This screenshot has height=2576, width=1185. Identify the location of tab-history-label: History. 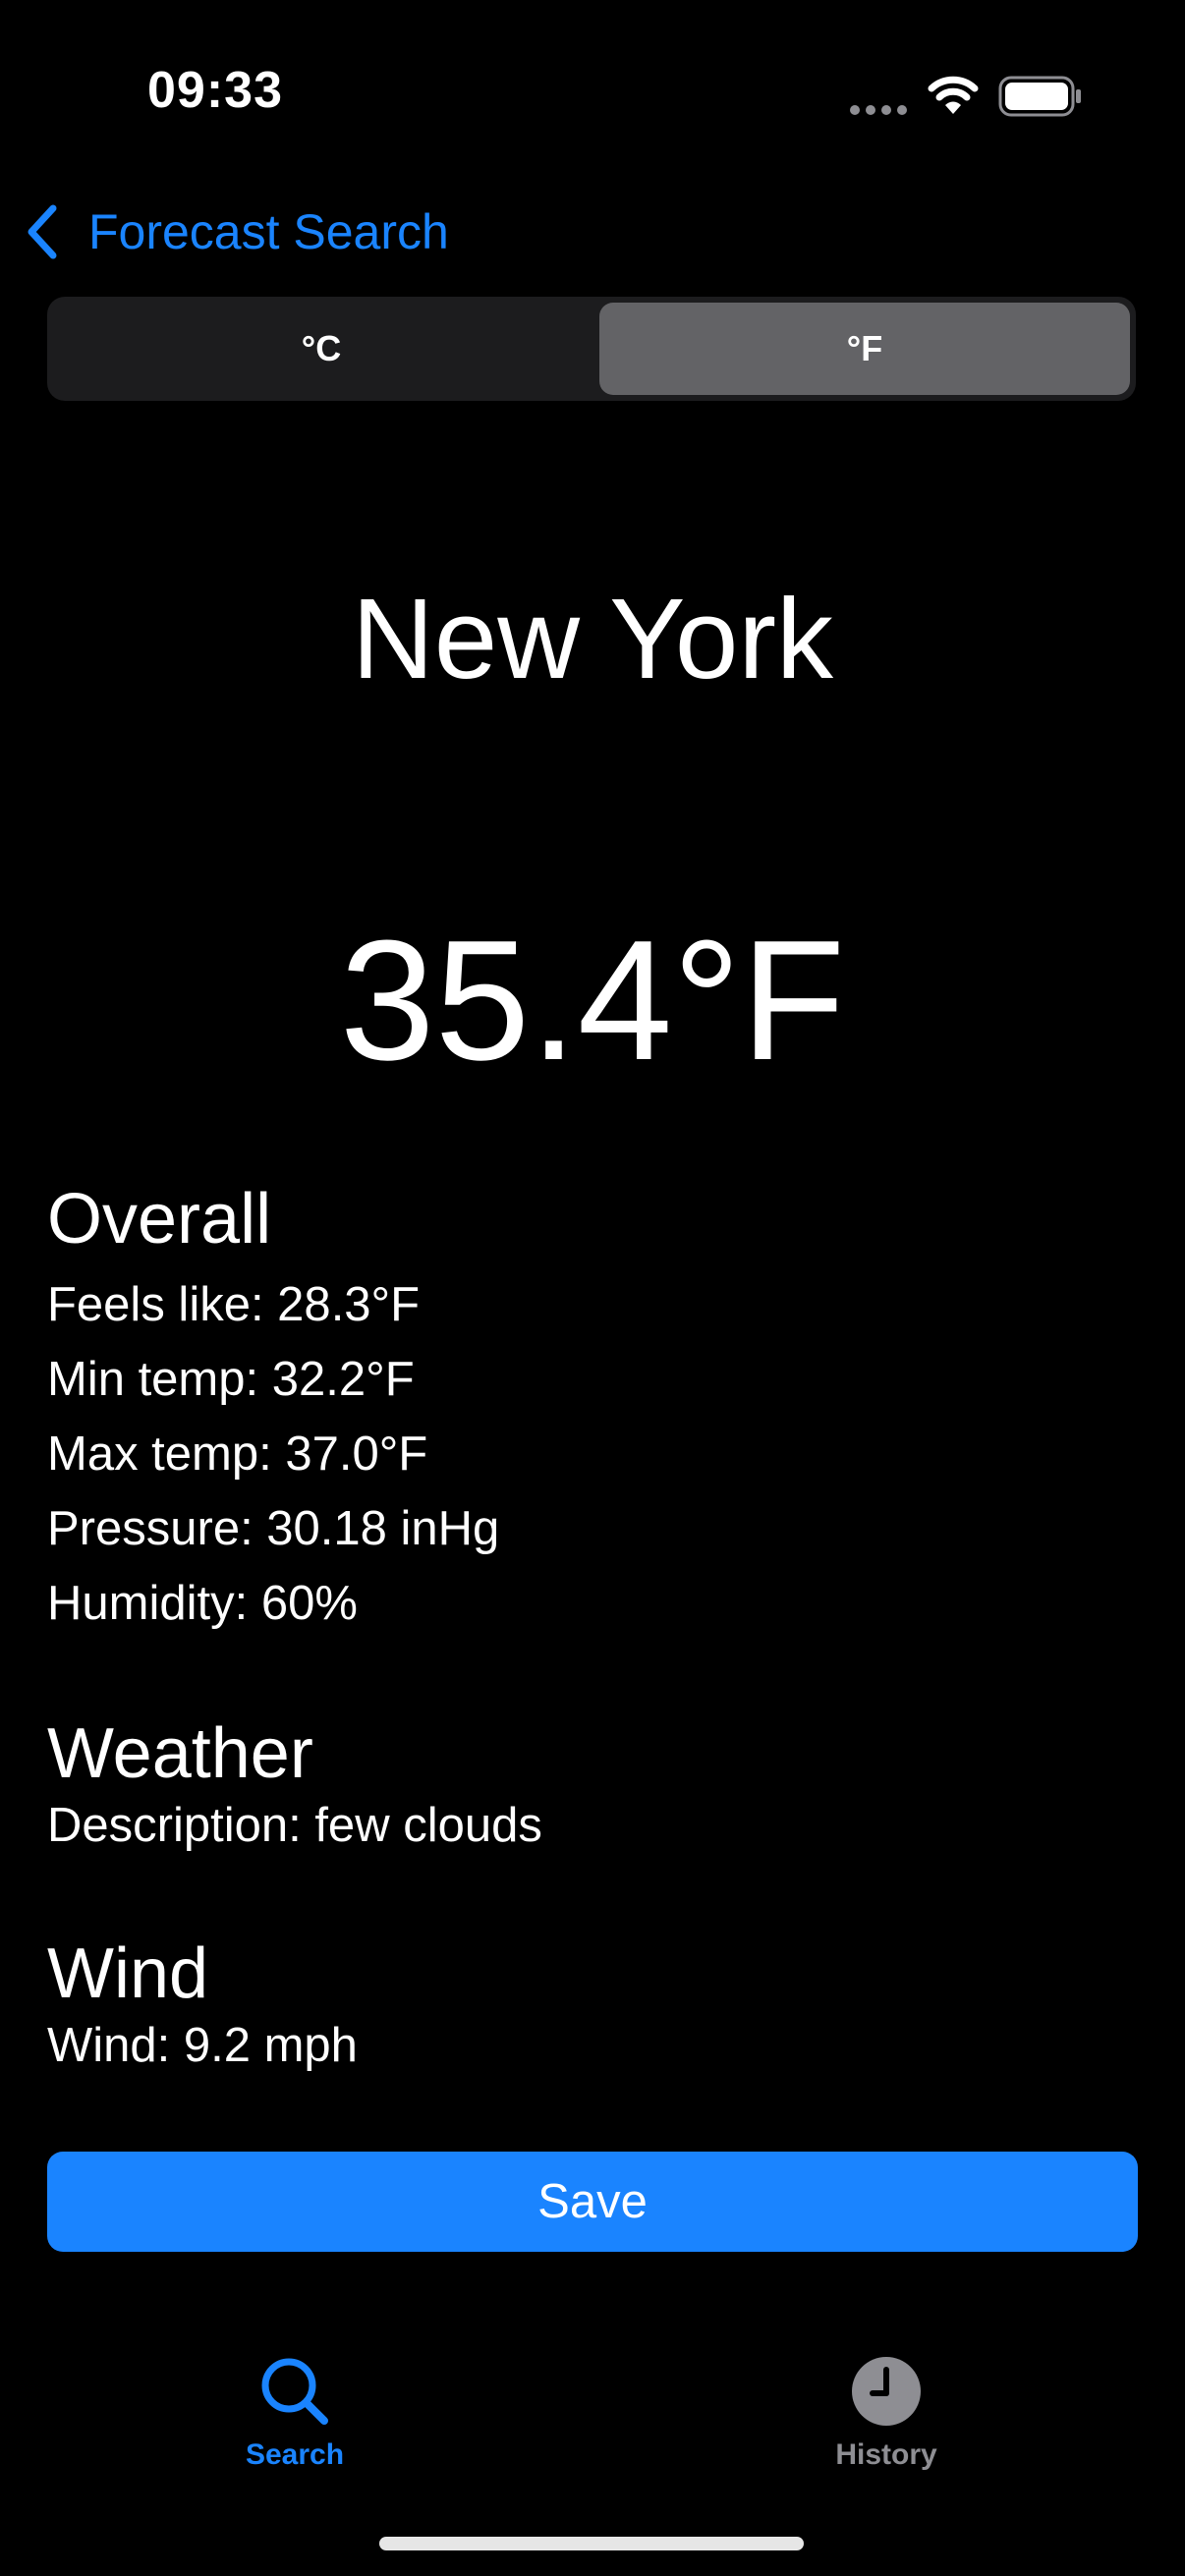
(886, 2454).